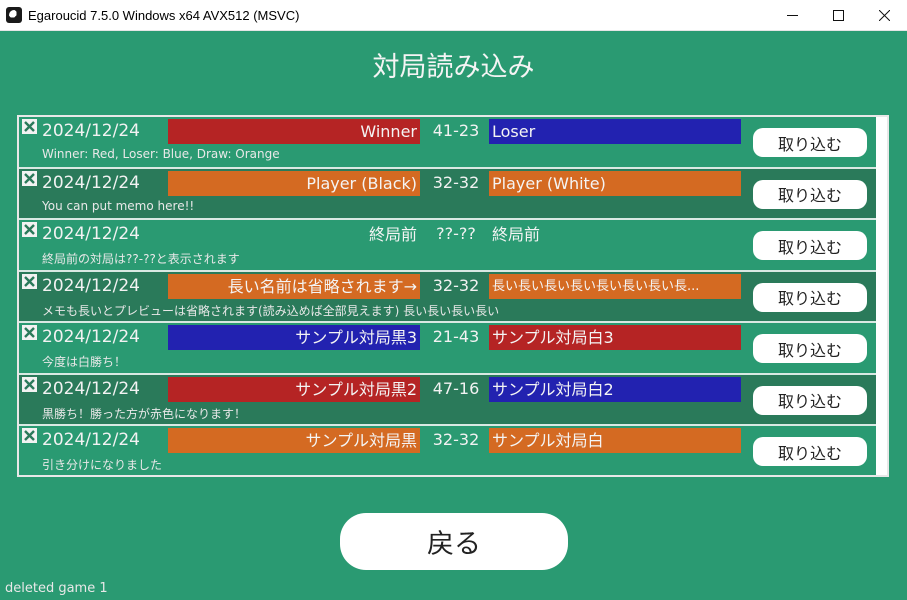 Image resolution: width=907 pixels, height=600 pixels. I want to click on white-player-name: サンプル対局白3, so click(615, 337).